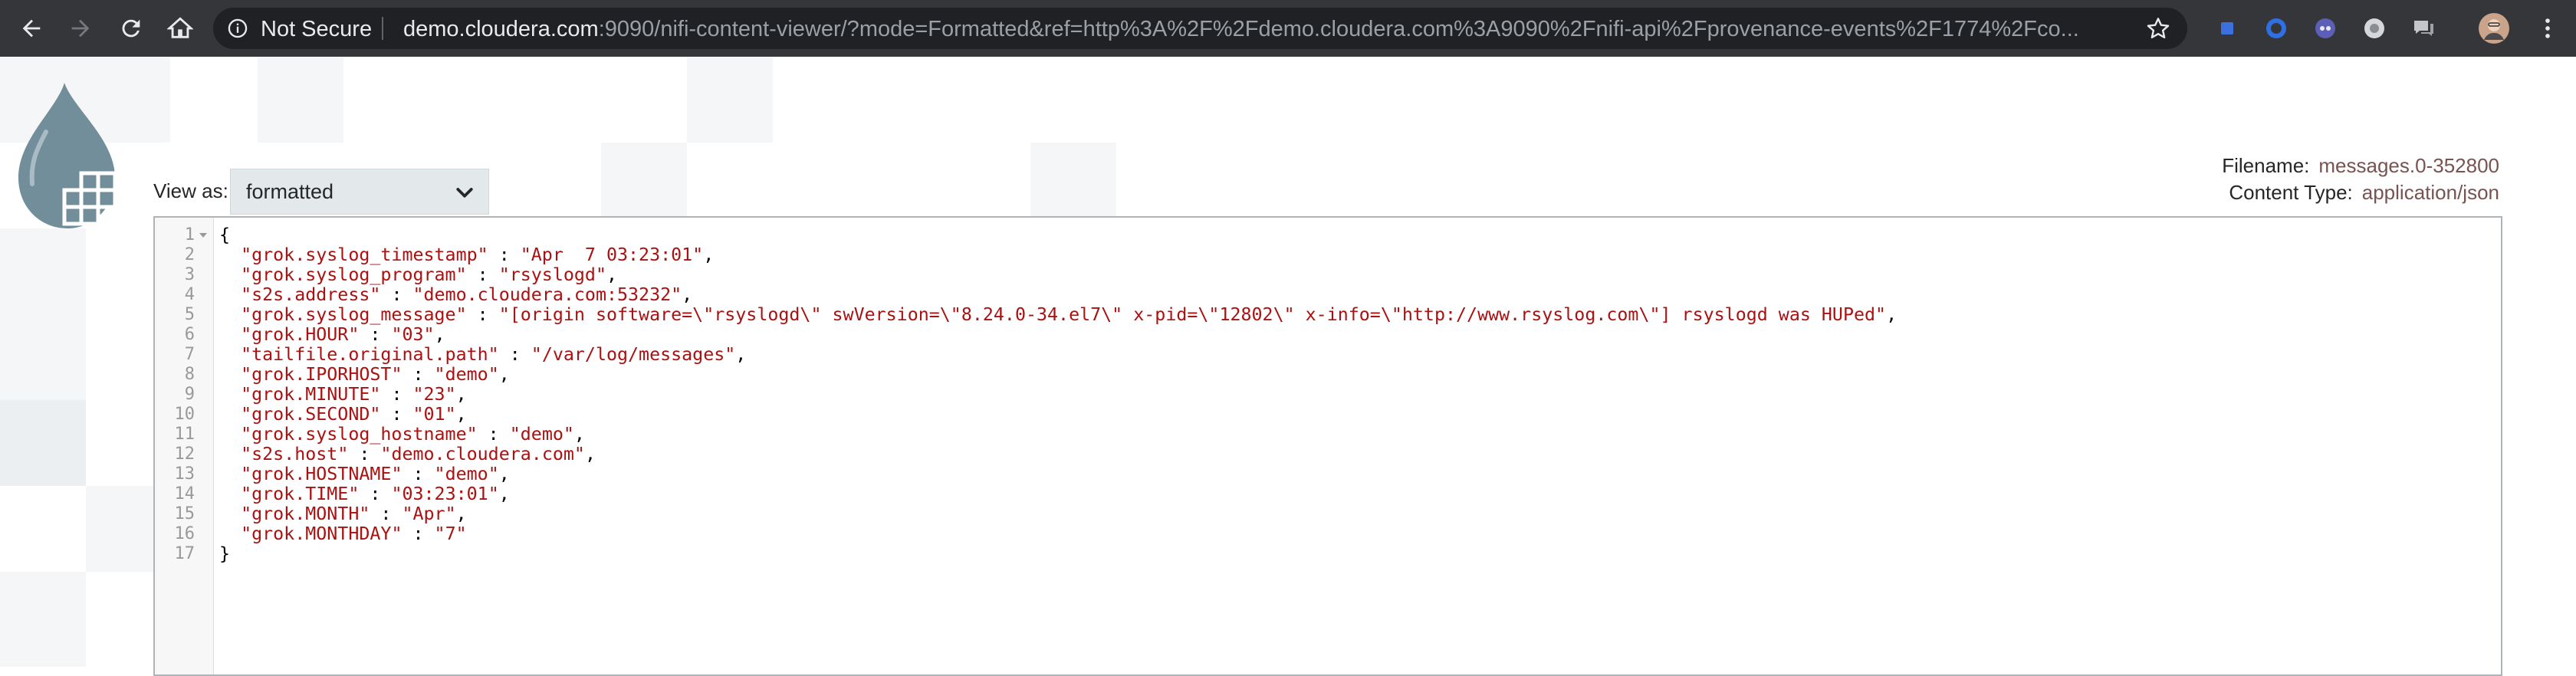 This screenshot has height=676, width=2576. I want to click on json-key-quoted: "grok.syslog_message", so click(354, 314).